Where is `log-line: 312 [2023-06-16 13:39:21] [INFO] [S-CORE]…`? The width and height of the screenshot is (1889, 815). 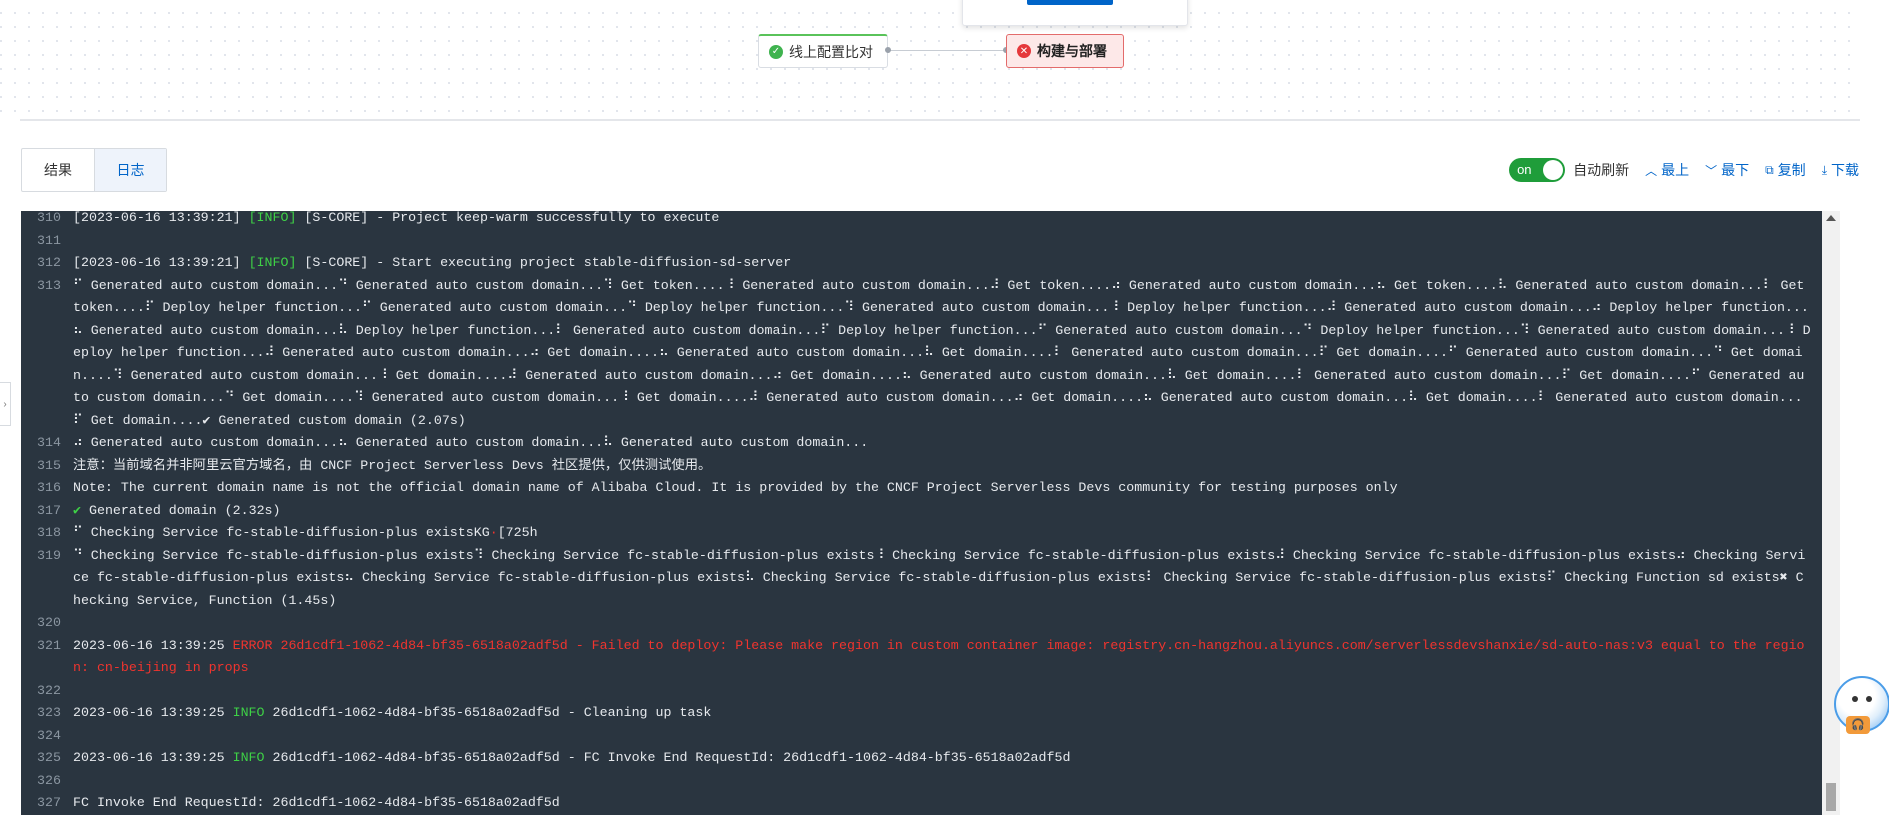 log-line: 312 [2023-06-16 13:39:21] [INFO] [S-CORE]… is located at coordinates (926, 263).